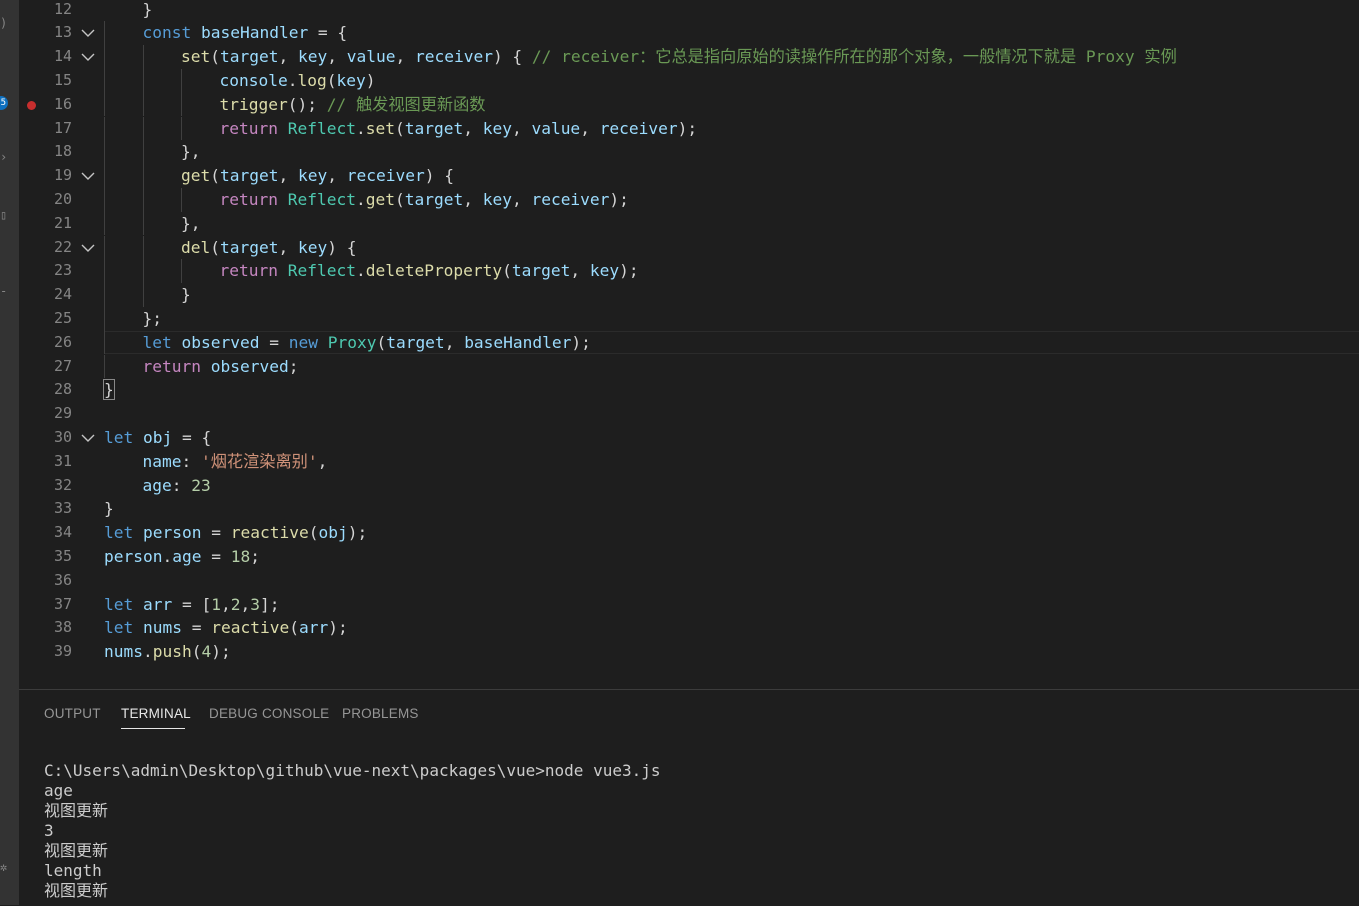 Image resolution: width=1359 pixels, height=906 pixels. What do you see at coordinates (689, 486) in the screenshot?
I see `code-line: 32 age: 23` at bounding box center [689, 486].